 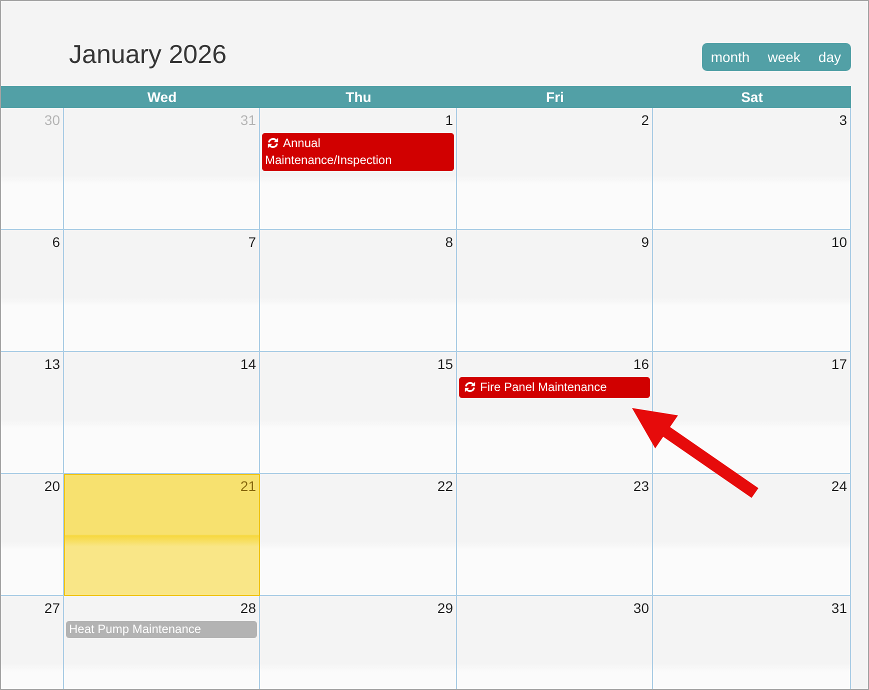 I want to click on view-button: week, so click(x=784, y=57).